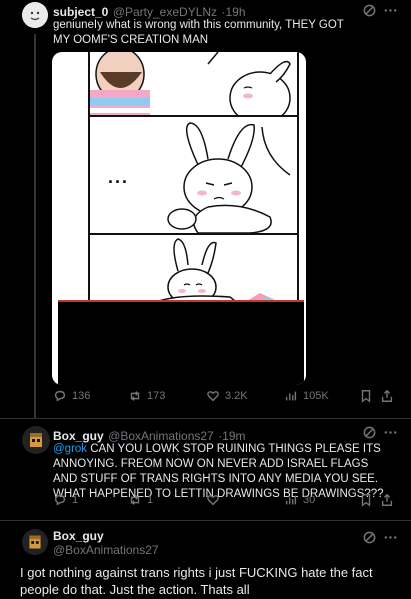 The height and width of the screenshot is (599, 411). Describe the element at coordinates (70, 449) in the screenshot. I see `mention-link: @grok` at that location.